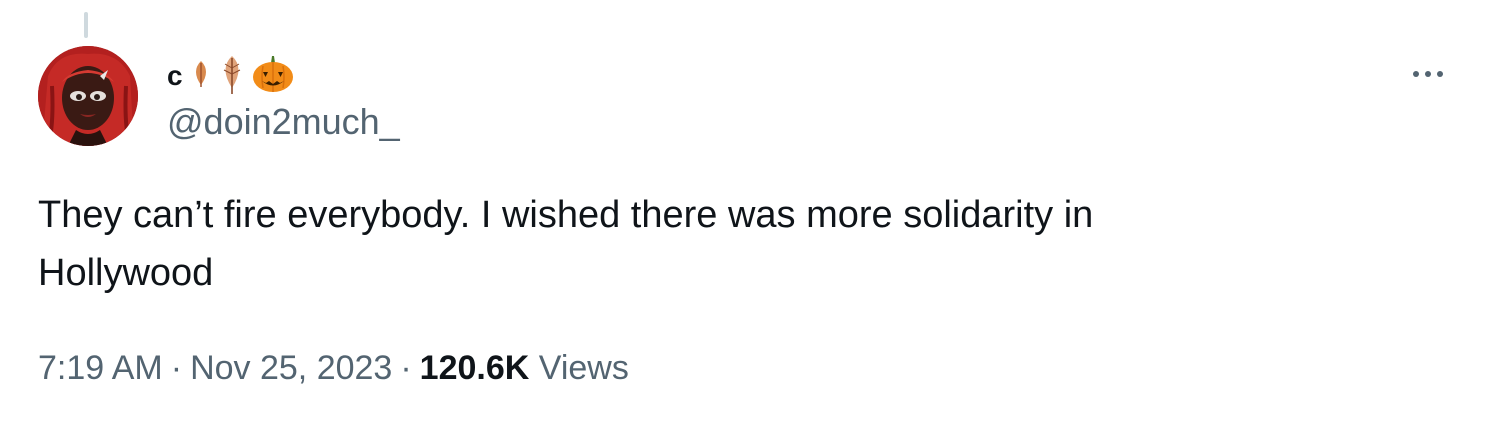 This screenshot has height=424, width=1496. What do you see at coordinates (475, 368) in the screenshot?
I see `views-count: 120.6K` at bounding box center [475, 368].